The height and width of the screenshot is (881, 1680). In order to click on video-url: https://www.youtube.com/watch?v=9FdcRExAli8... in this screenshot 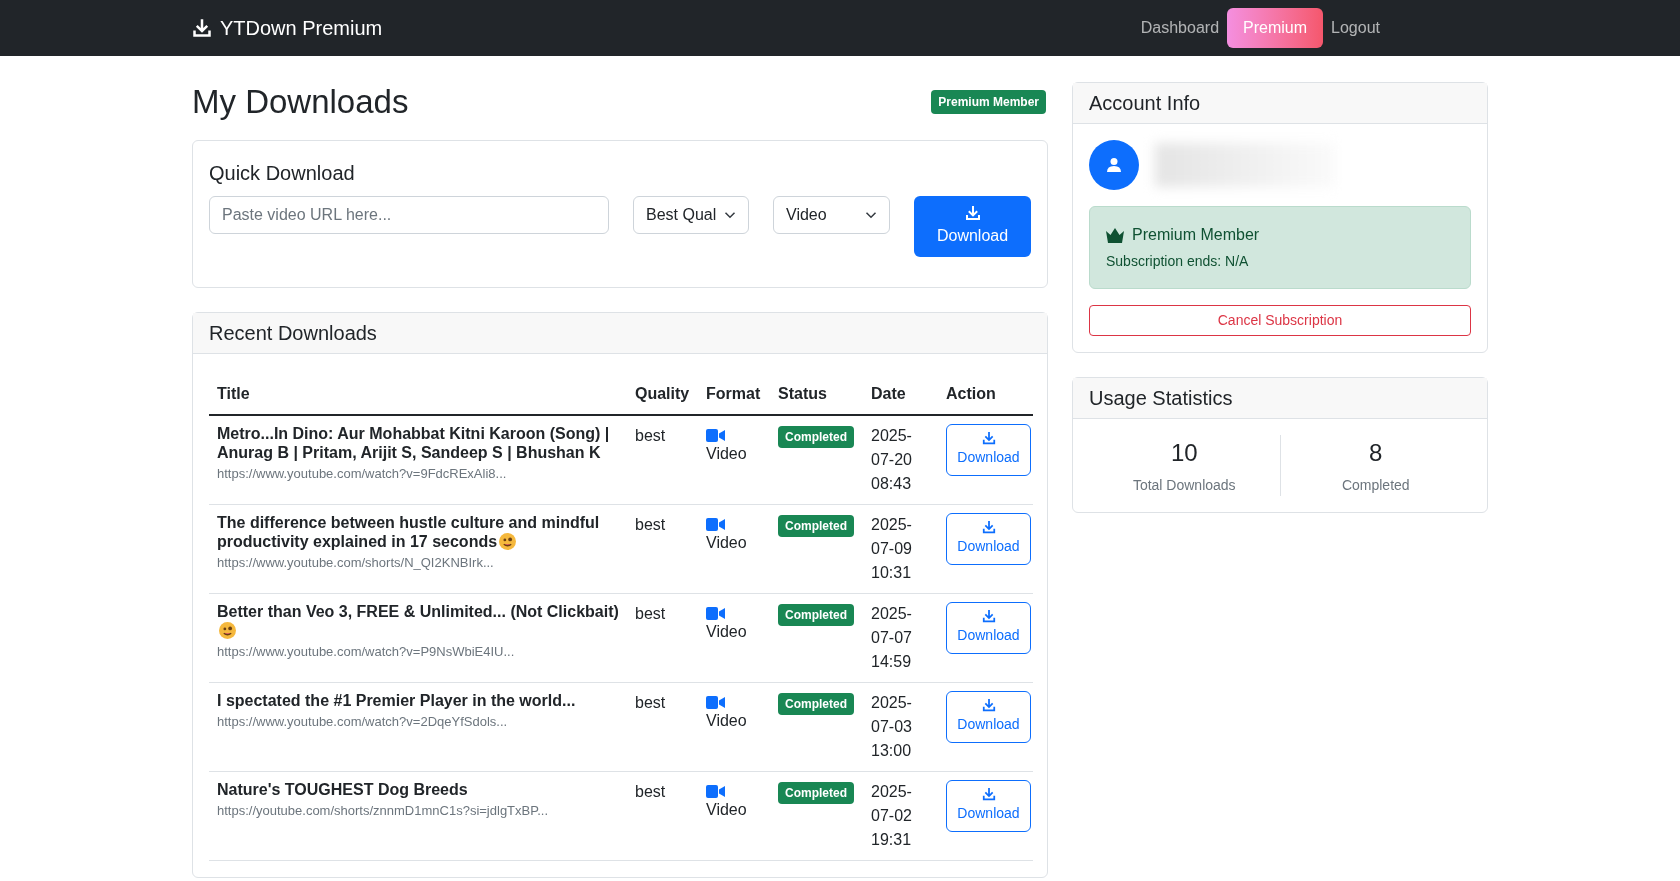, I will do `click(362, 473)`.